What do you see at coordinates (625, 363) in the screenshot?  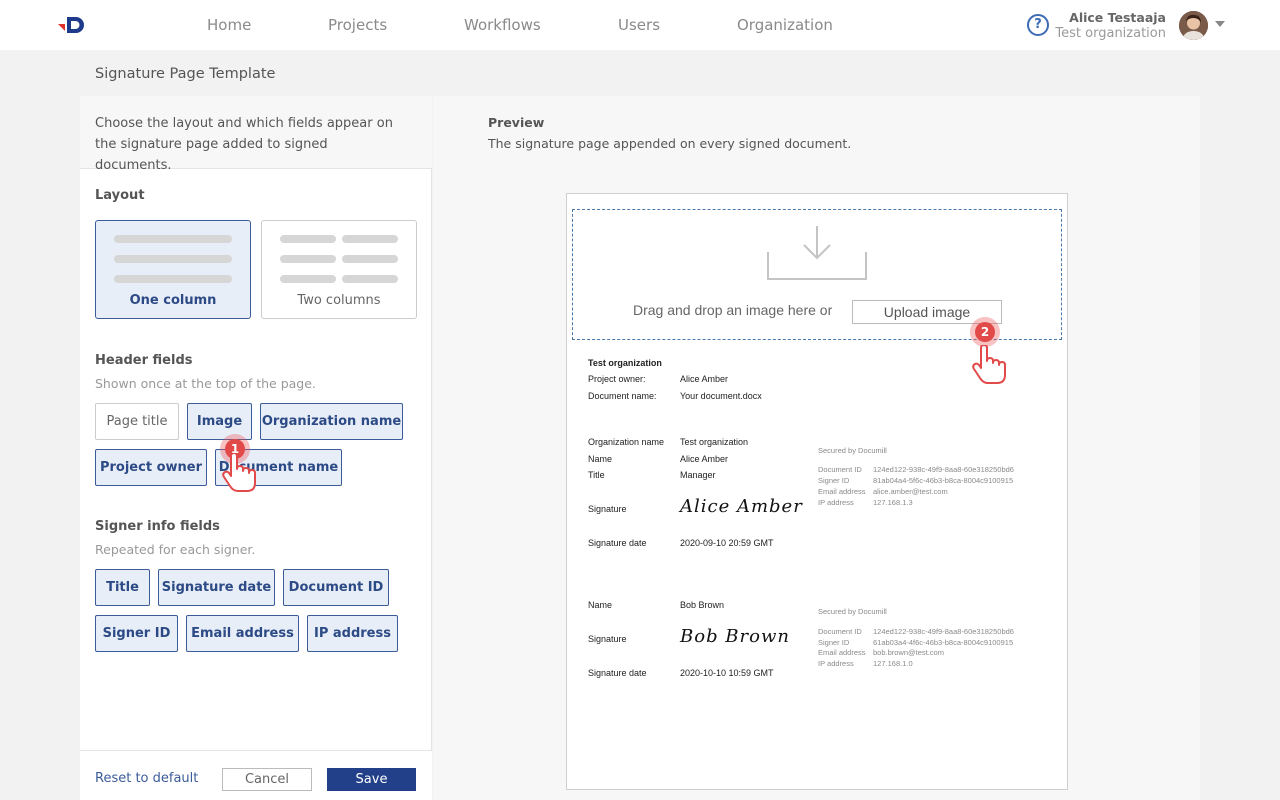 I see `header-org-name: Test organization` at bounding box center [625, 363].